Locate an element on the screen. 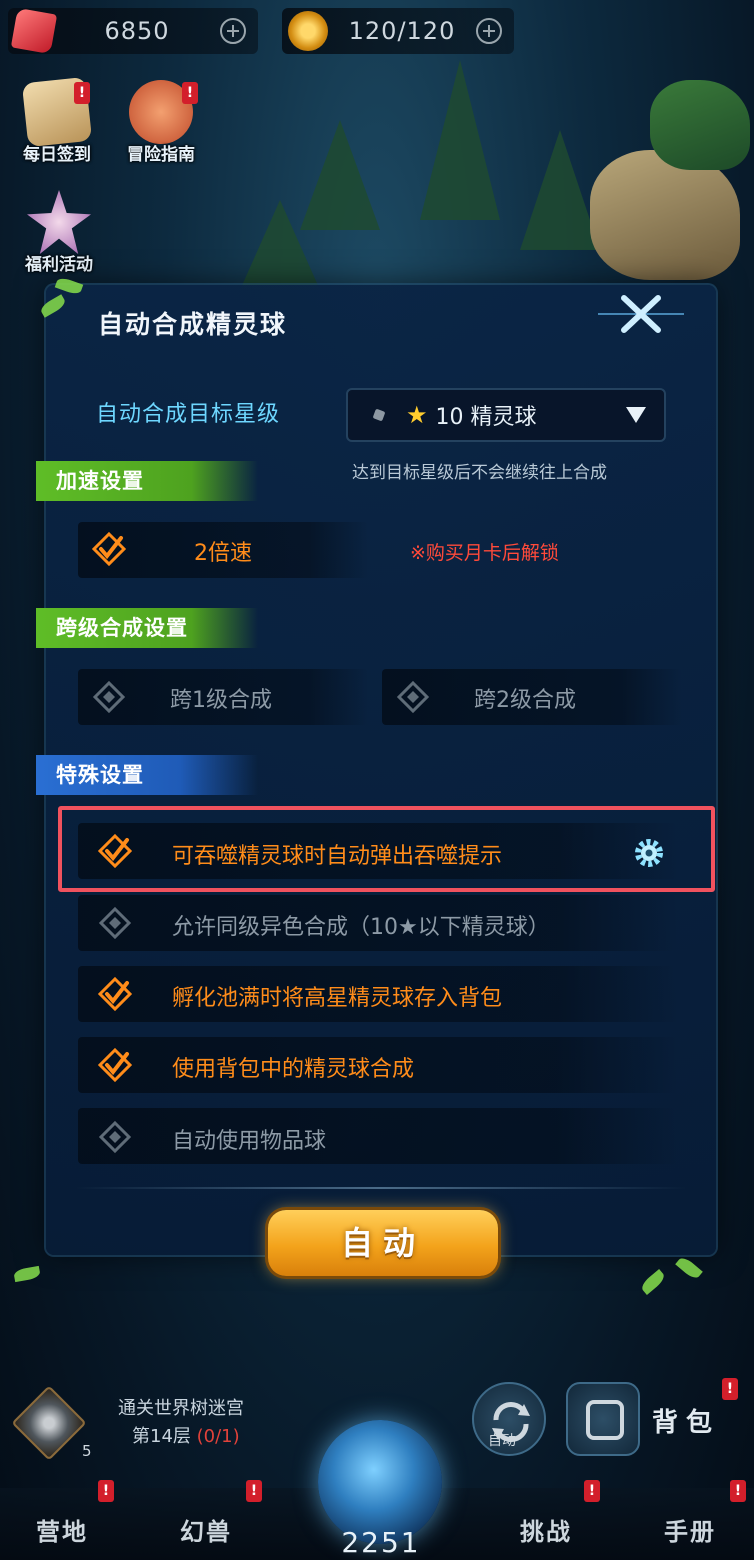 This screenshot has width=754, height=1560. stage-floor: 第14层 (0/1) is located at coordinates (186, 1435).